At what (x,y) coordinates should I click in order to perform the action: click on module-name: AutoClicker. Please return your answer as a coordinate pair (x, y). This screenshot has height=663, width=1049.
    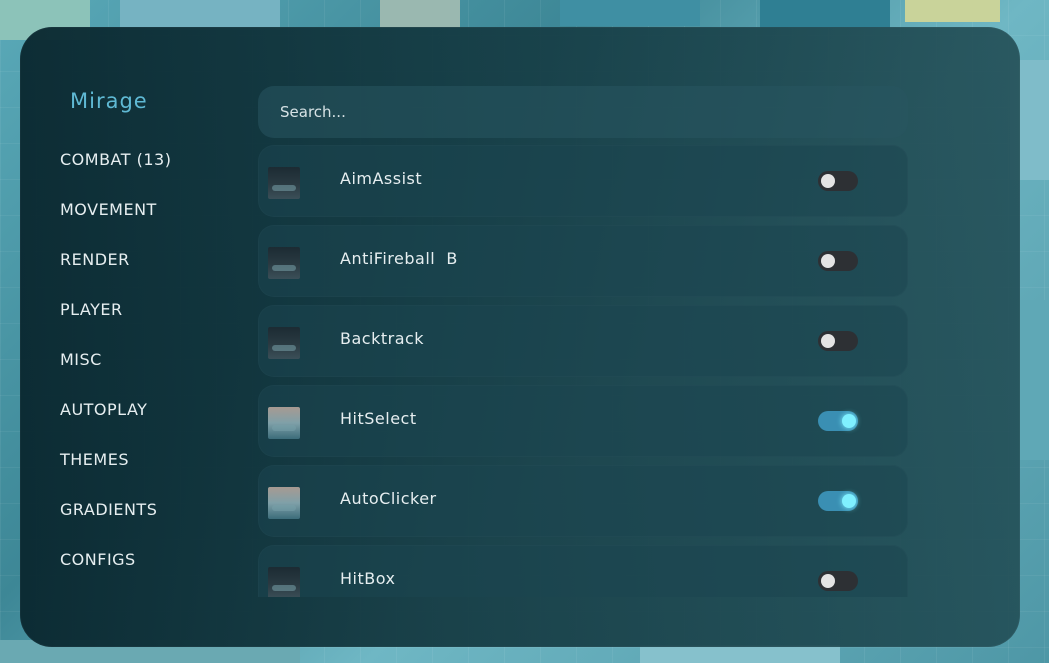
    Looking at the image, I should click on (388, 498).